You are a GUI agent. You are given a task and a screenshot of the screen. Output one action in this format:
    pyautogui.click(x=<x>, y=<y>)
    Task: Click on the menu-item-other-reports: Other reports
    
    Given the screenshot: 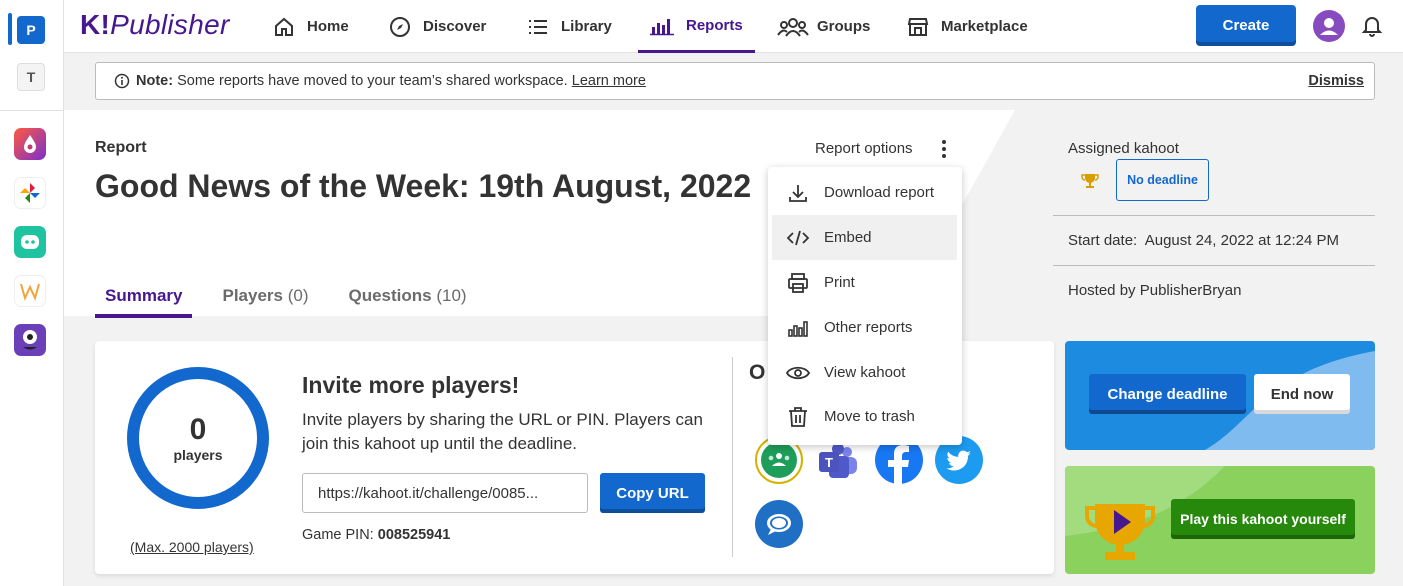 What is the action you would take?
    pyautogui.click(x=864, y=327)
    